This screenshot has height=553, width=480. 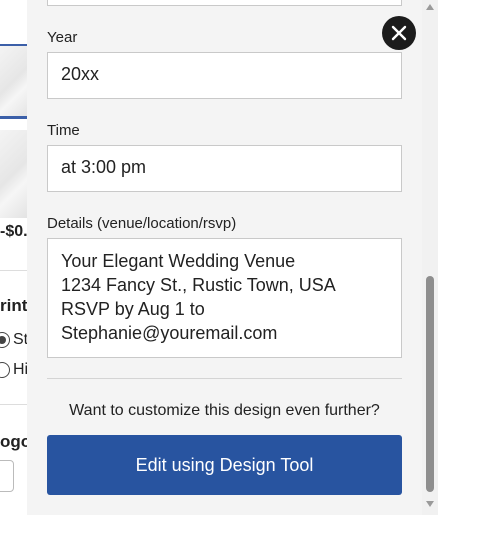 What do you see at coordinates (133, 309) in the screenshot?
I see `details-line: RSVP by Aug 1 to` at bounding box center [133, 309].